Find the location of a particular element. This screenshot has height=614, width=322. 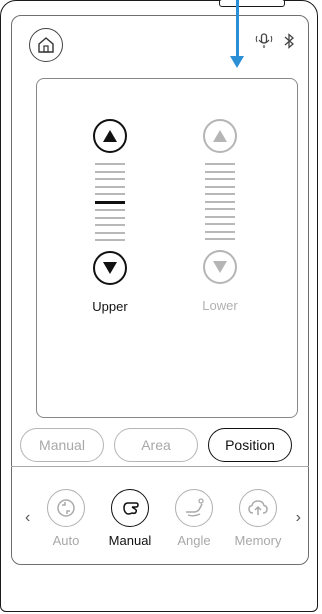

segment-area-button: Area is located at coordinates (156, 445).